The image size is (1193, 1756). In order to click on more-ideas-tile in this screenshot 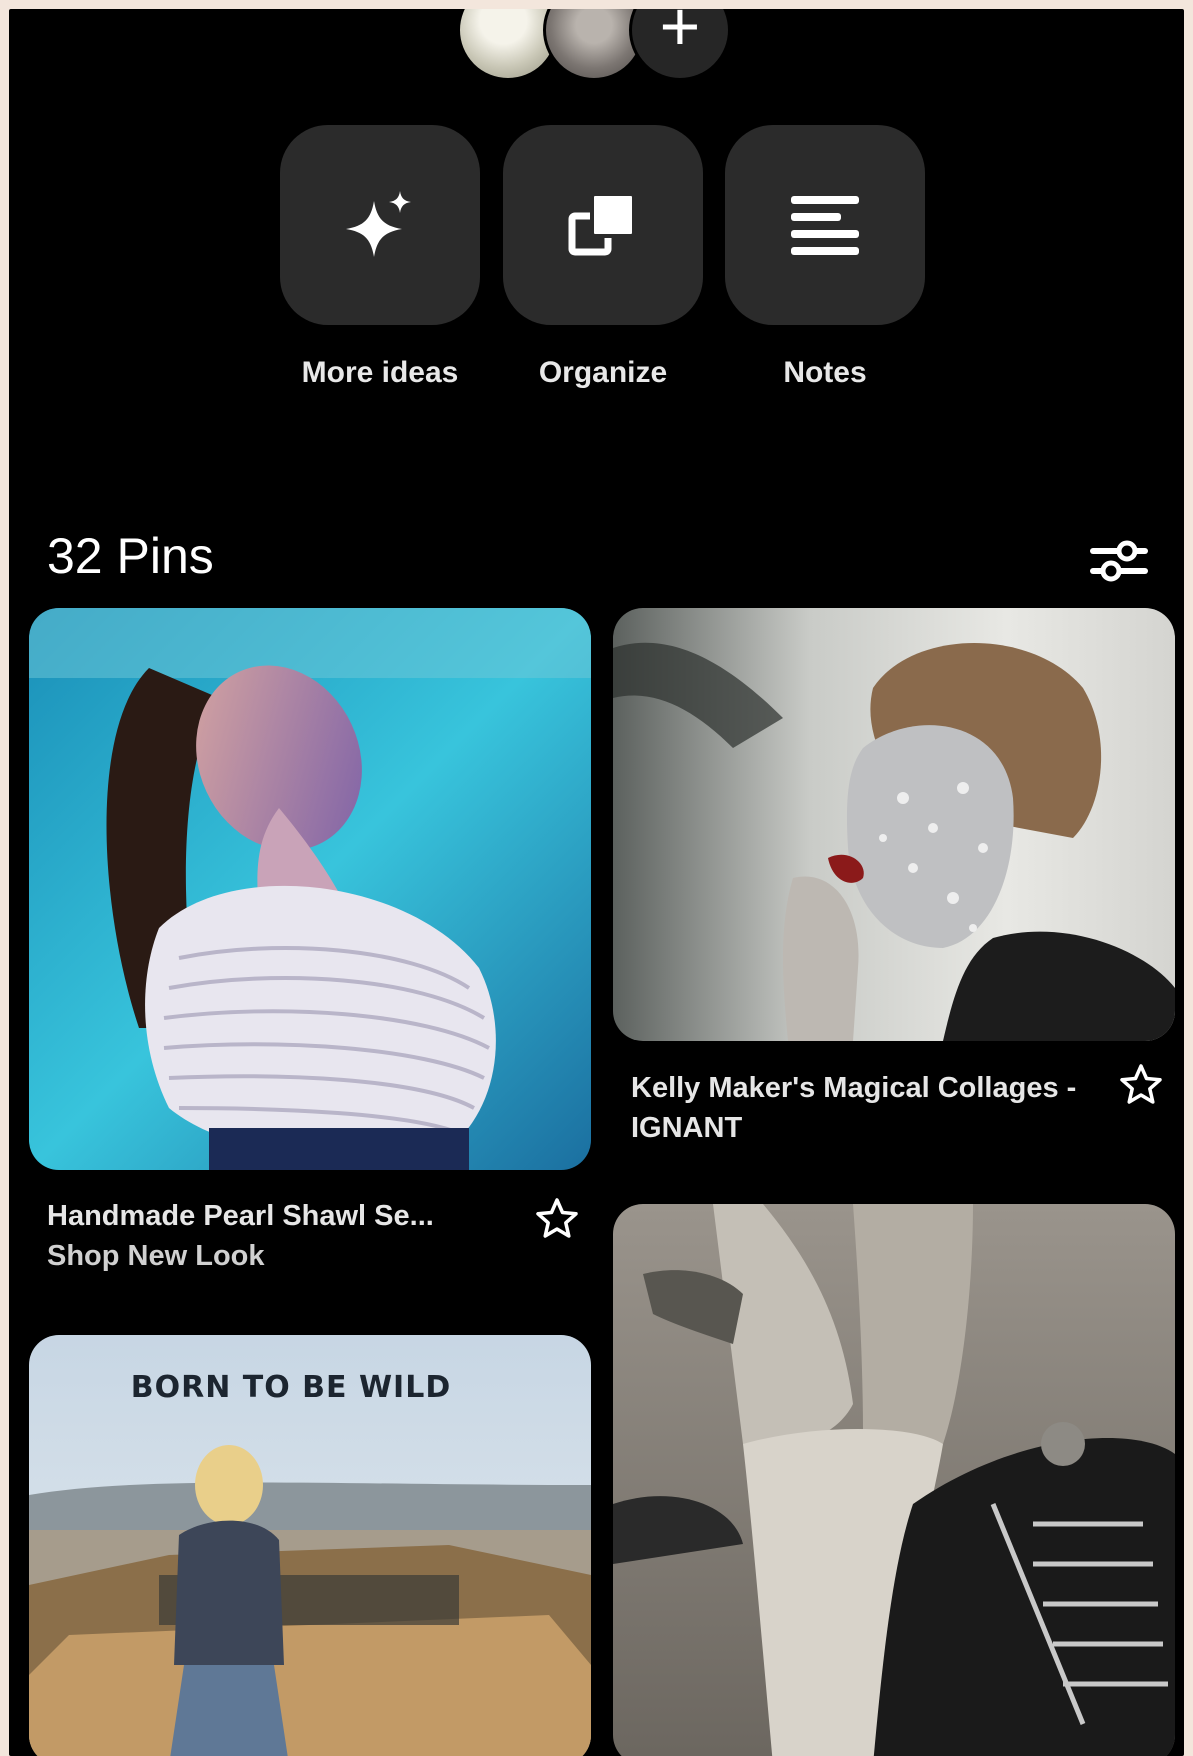, I will do `click(380, 225)`.